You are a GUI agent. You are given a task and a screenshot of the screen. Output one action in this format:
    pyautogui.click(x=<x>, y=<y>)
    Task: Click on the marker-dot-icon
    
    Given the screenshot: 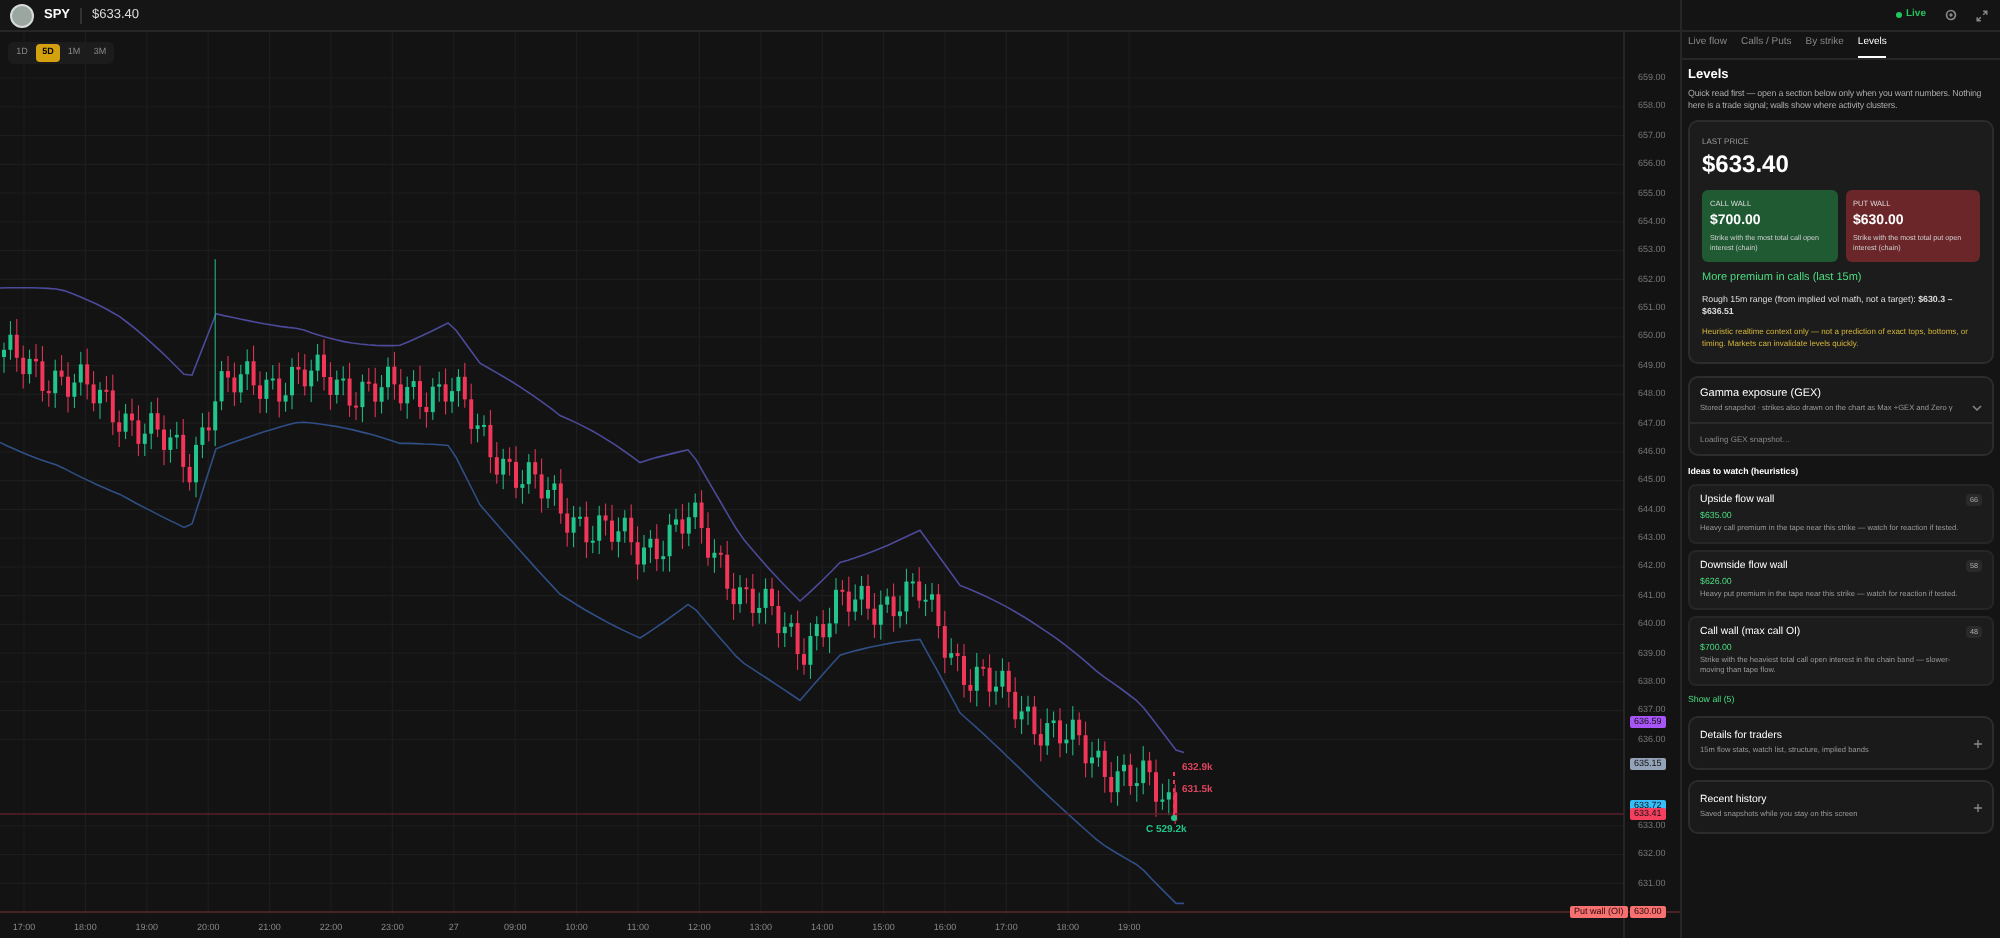 What is the action you would take?
    pyautogui.click(x=1174, y=818)
    